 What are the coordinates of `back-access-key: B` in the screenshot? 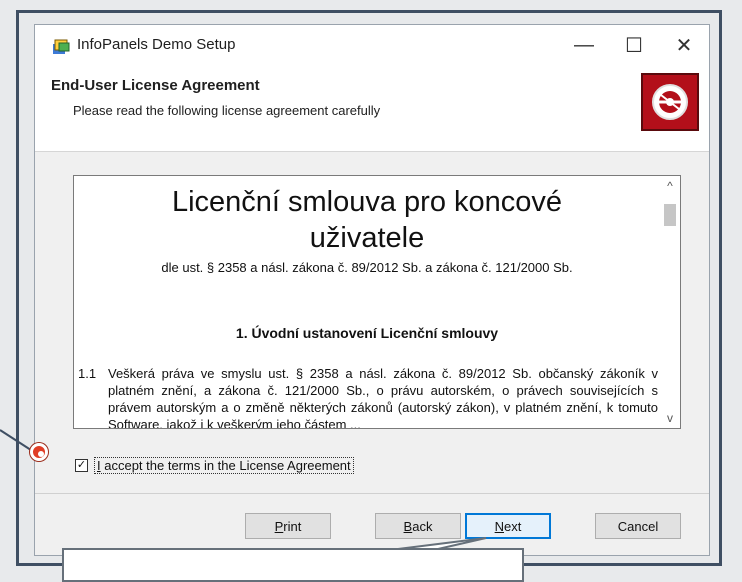 It's located at (408, 526).